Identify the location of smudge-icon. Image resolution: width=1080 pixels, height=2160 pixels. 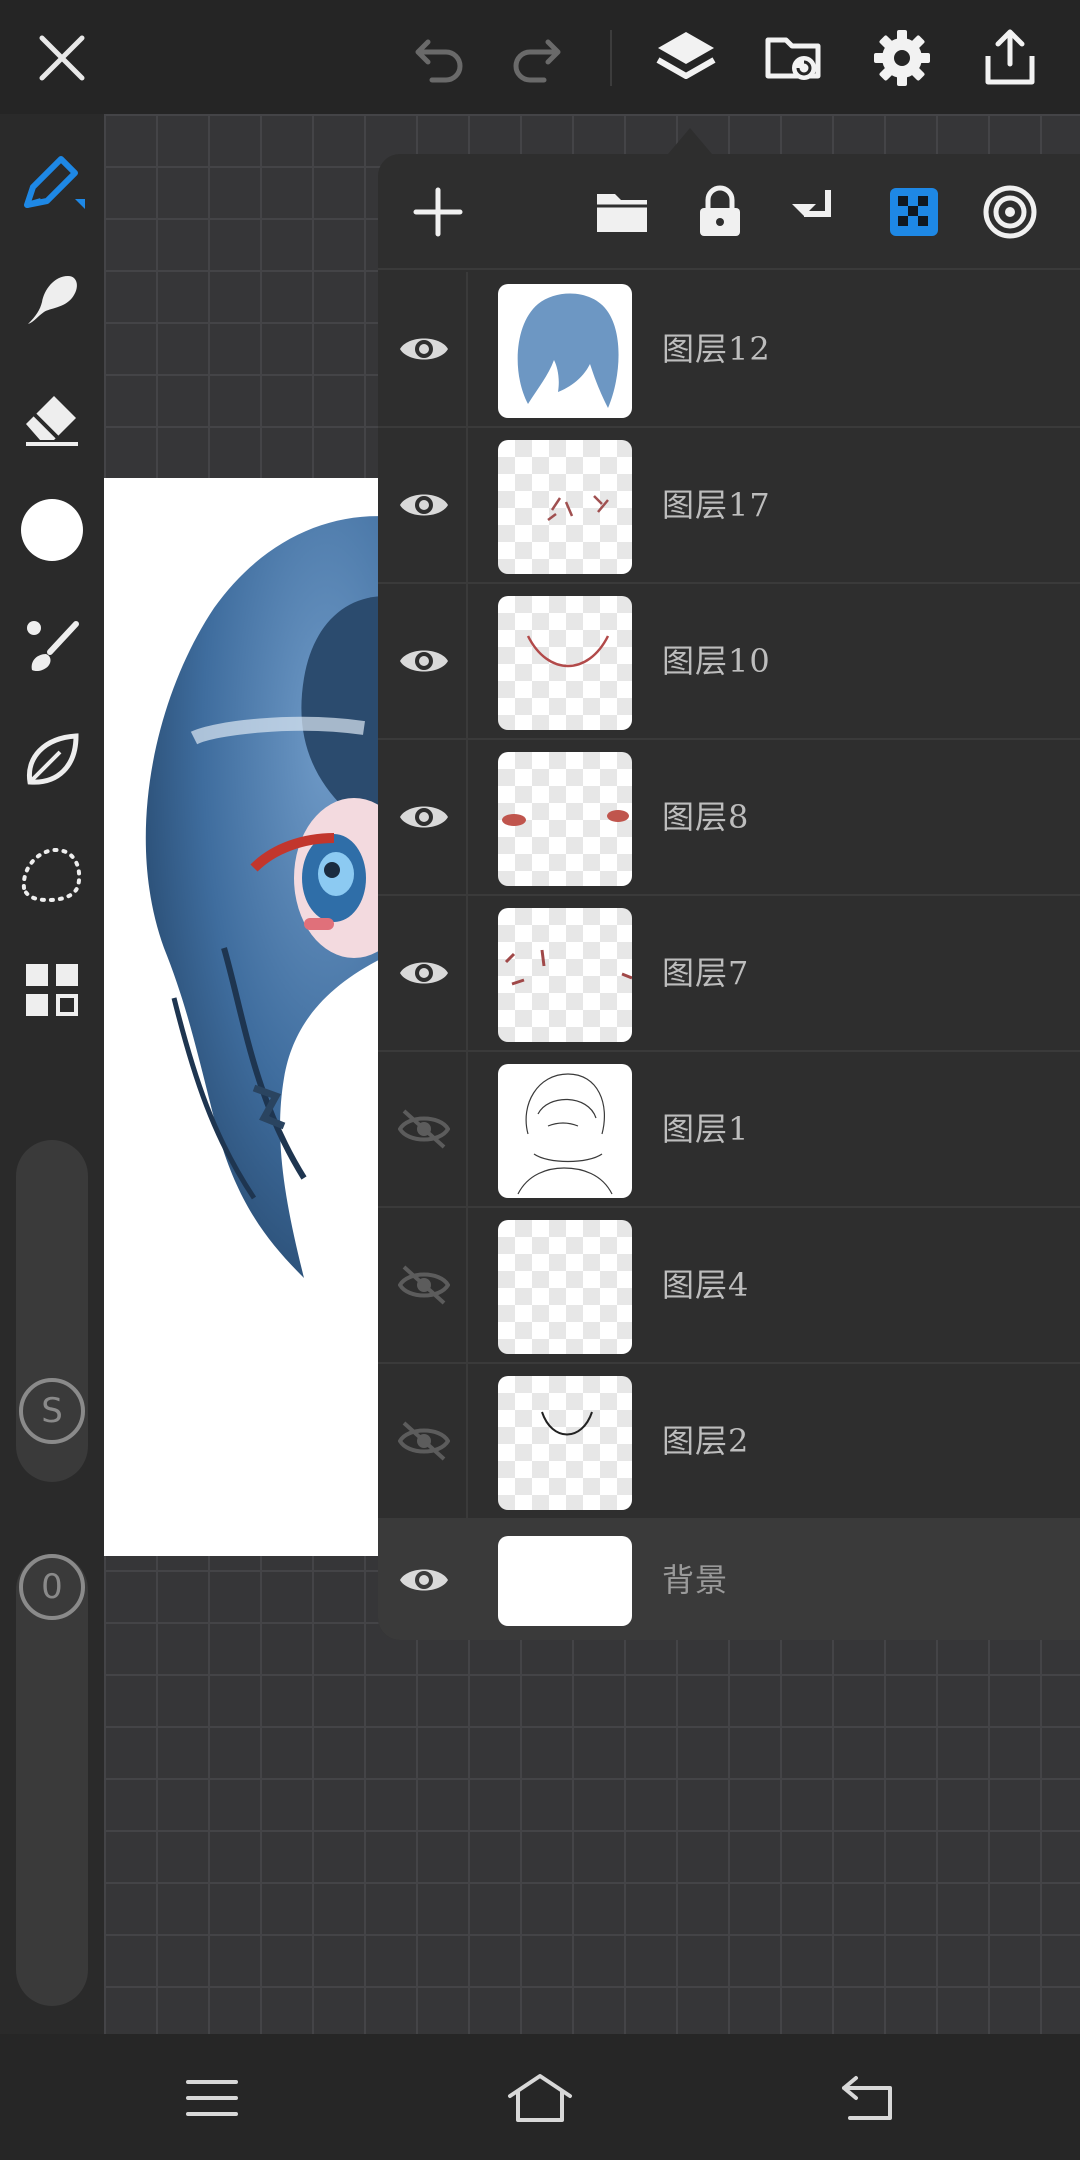
(52, 300).